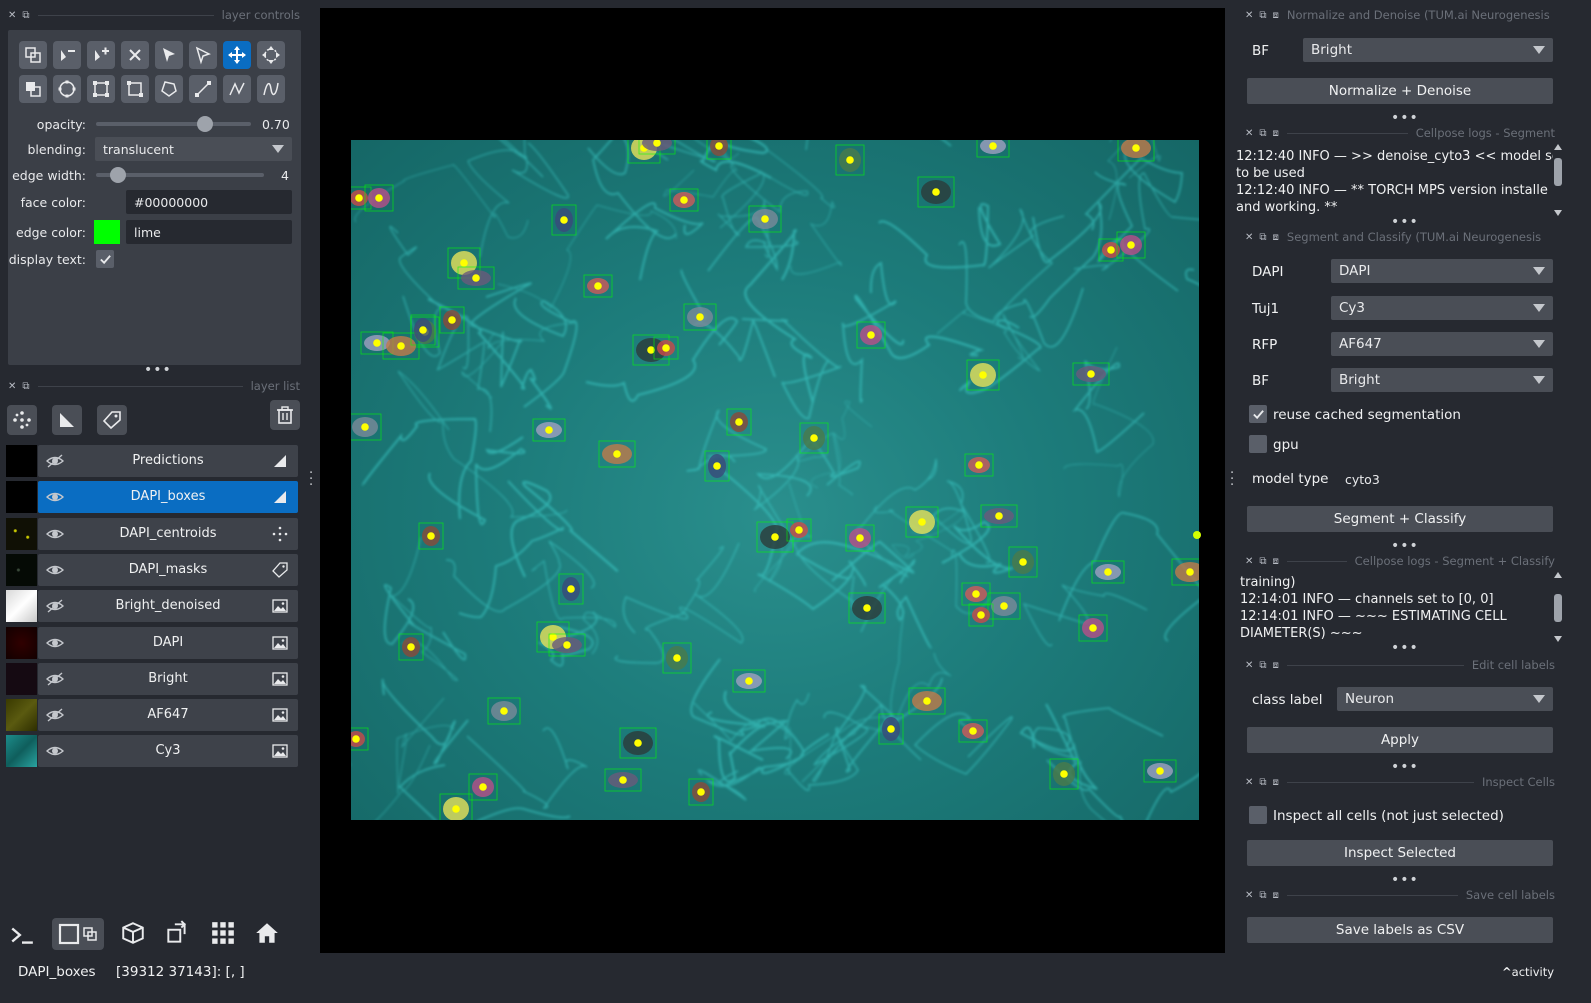 This screenshot has height=1003, width=1591. I want to click on remove-vertex-button, so click(67, 55).